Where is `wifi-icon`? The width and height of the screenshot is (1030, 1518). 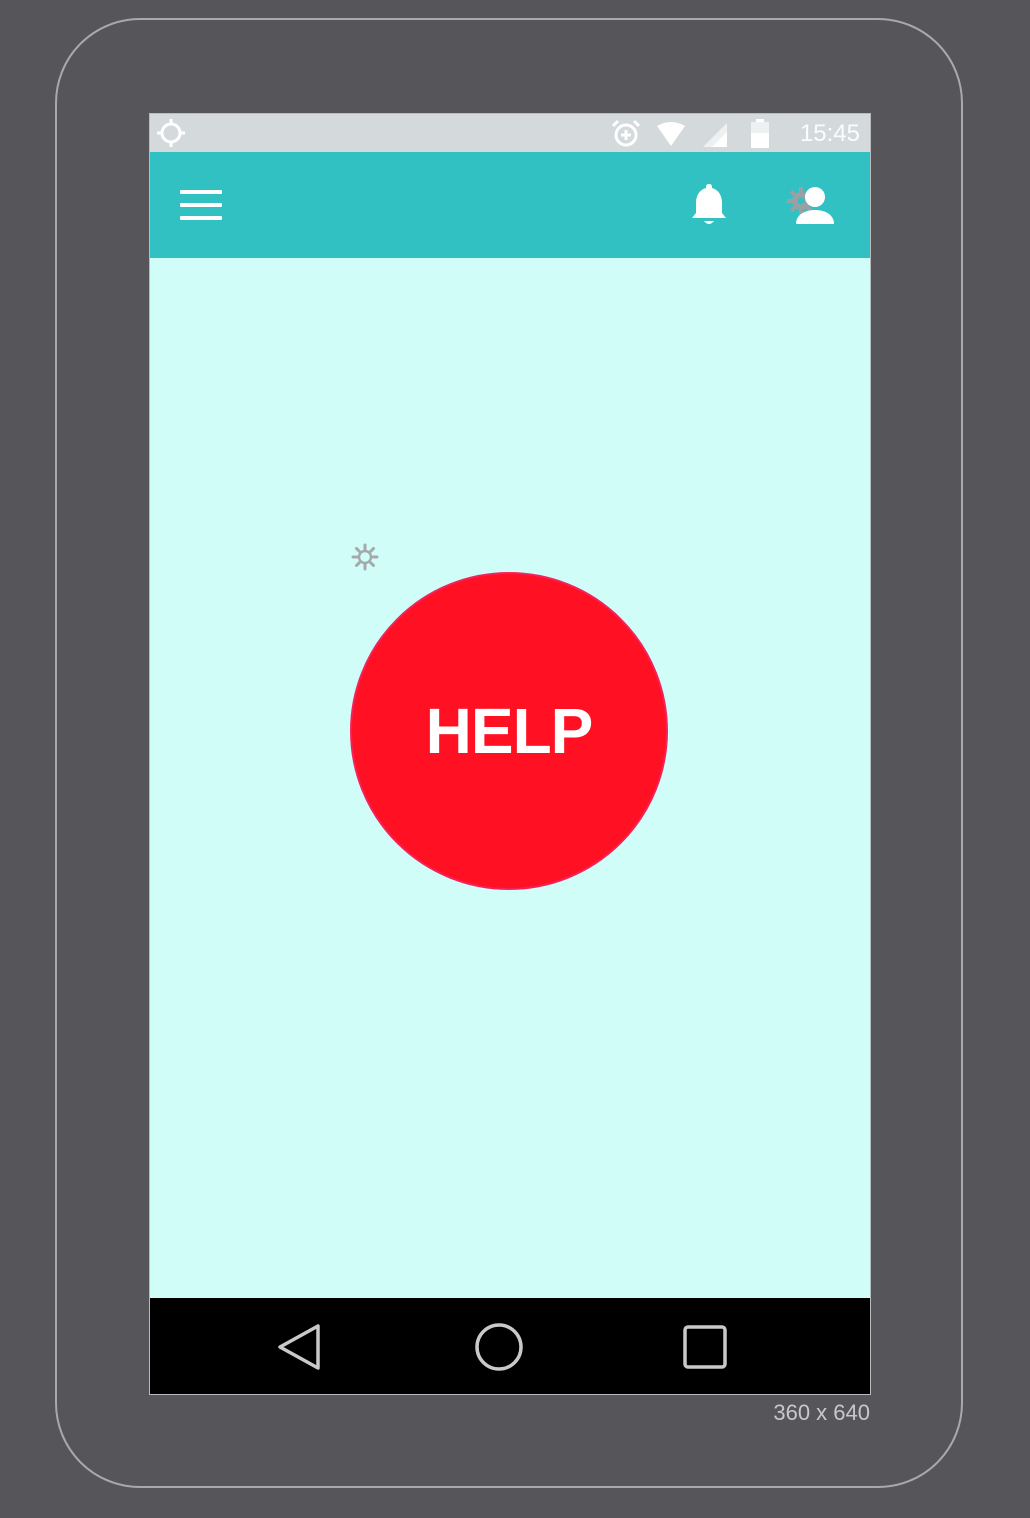
wifi-icon is located at coordinates (671, 134).